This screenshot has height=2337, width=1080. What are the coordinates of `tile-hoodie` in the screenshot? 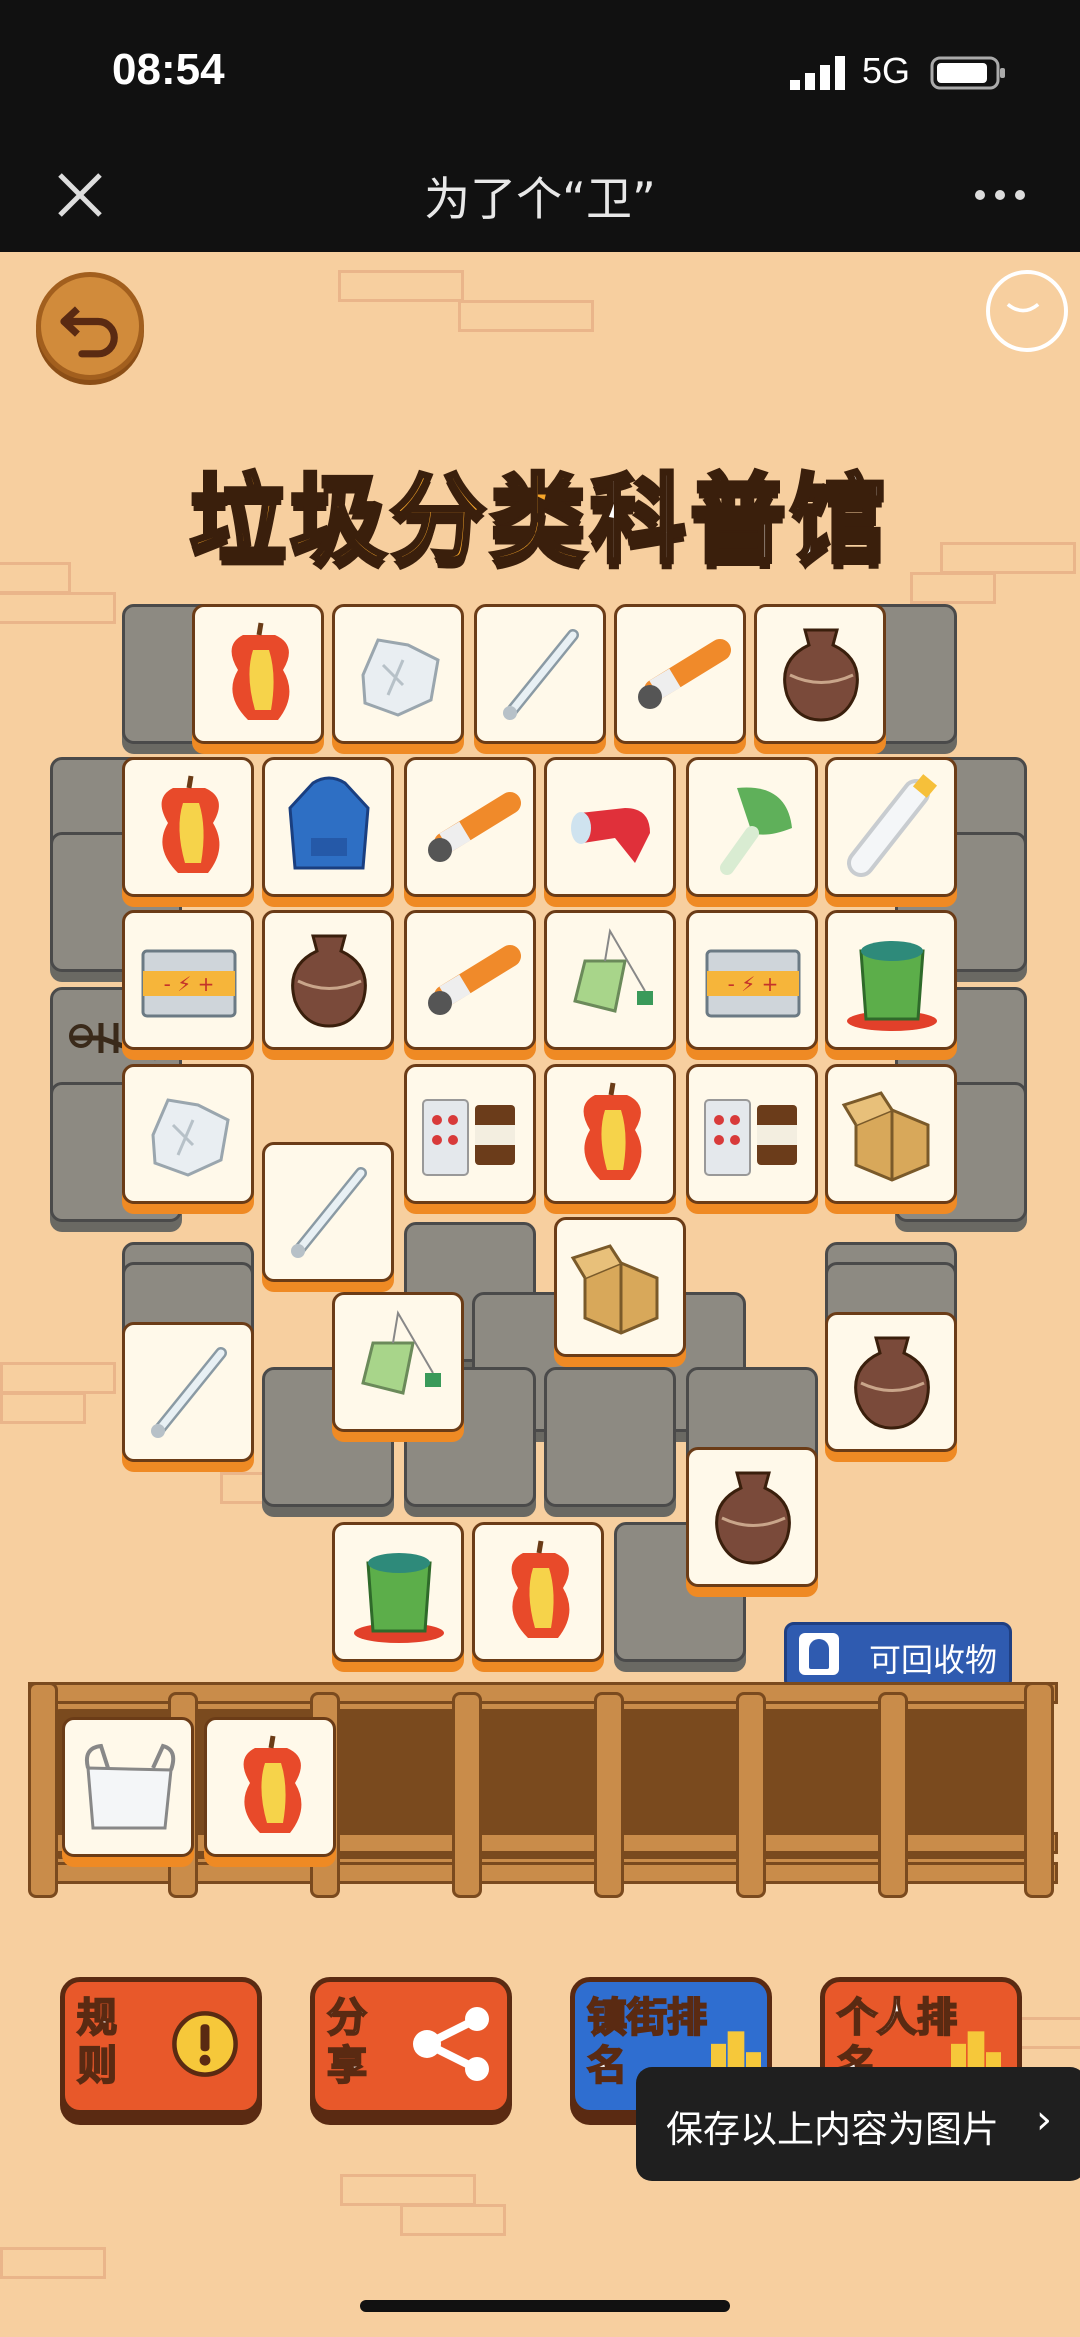 It's located at (328, 827).